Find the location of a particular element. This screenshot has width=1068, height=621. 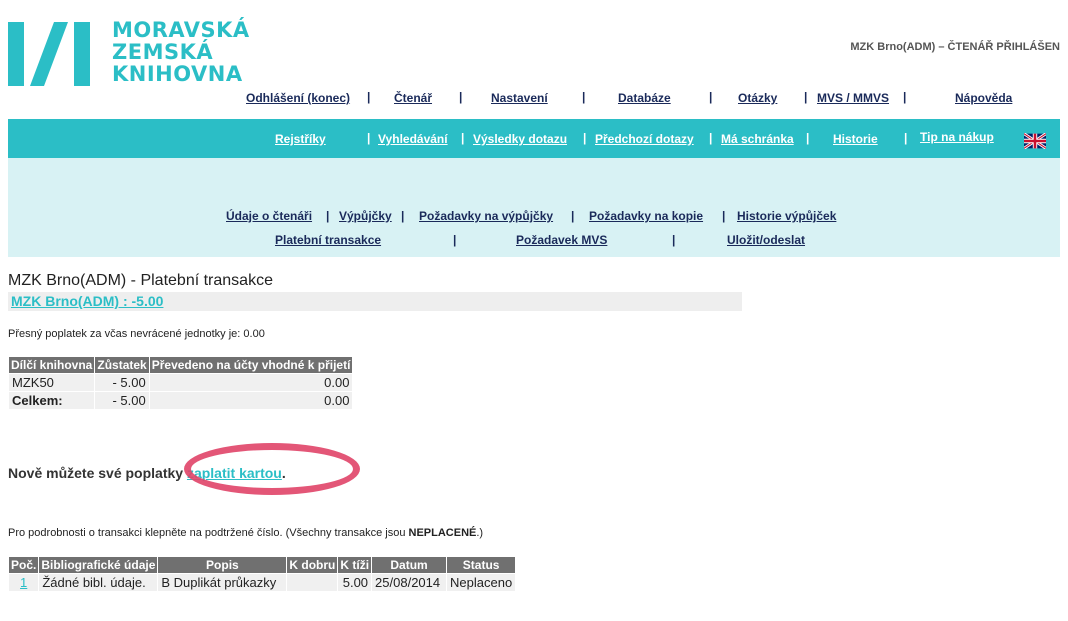

bar-results: Výsledky dotazu is located at coordinates (520, 139).